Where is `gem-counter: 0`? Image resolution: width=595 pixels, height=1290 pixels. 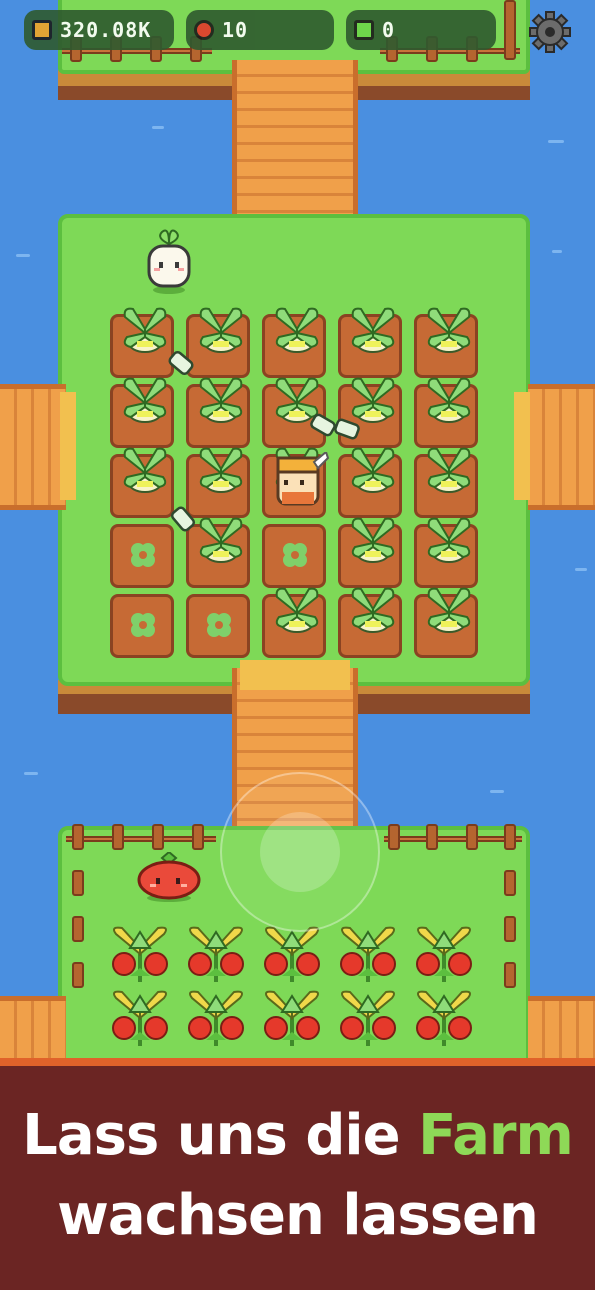
gem-counter: 0 is located at coordinates (421, 30).